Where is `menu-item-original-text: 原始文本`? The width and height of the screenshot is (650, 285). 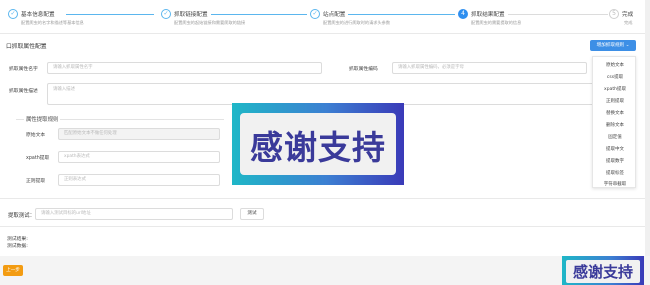
menu-item-original-text: 原始文本 is located at coordinates (615, 65).